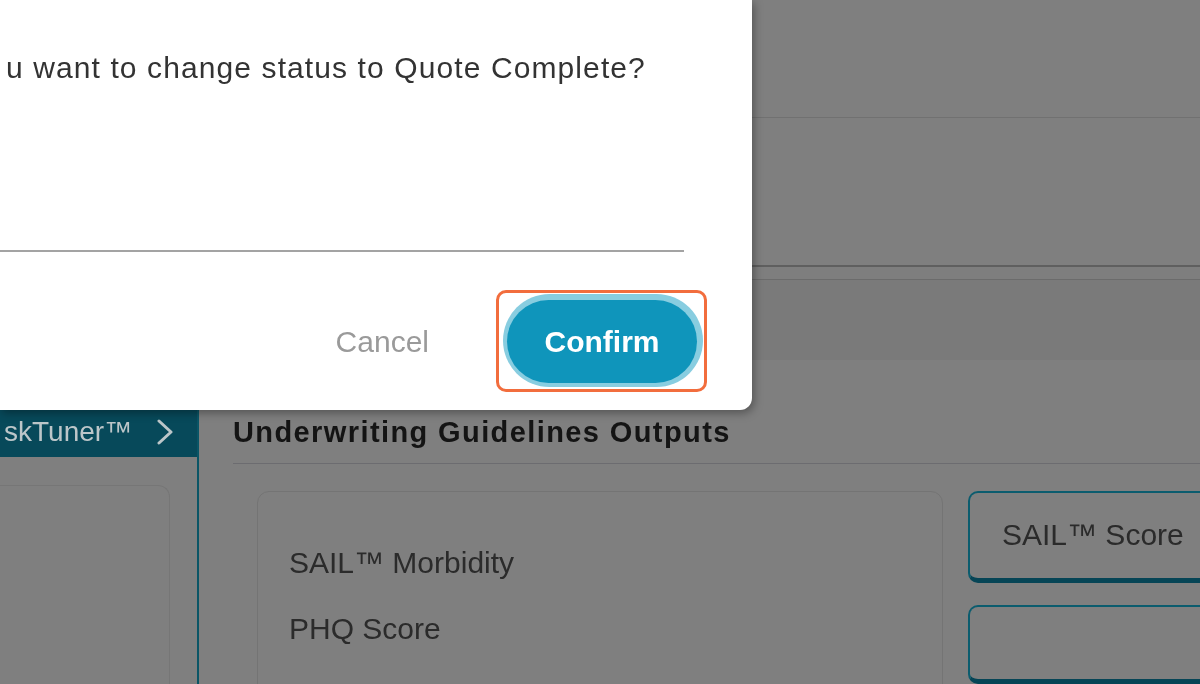 Image resolution: width=1200 pixels, height=684 pixels. Describe the element at coordinates (482, 432) in the screenshot. I see `section-heading: Underwriting Guidelines Outputs` at that location.